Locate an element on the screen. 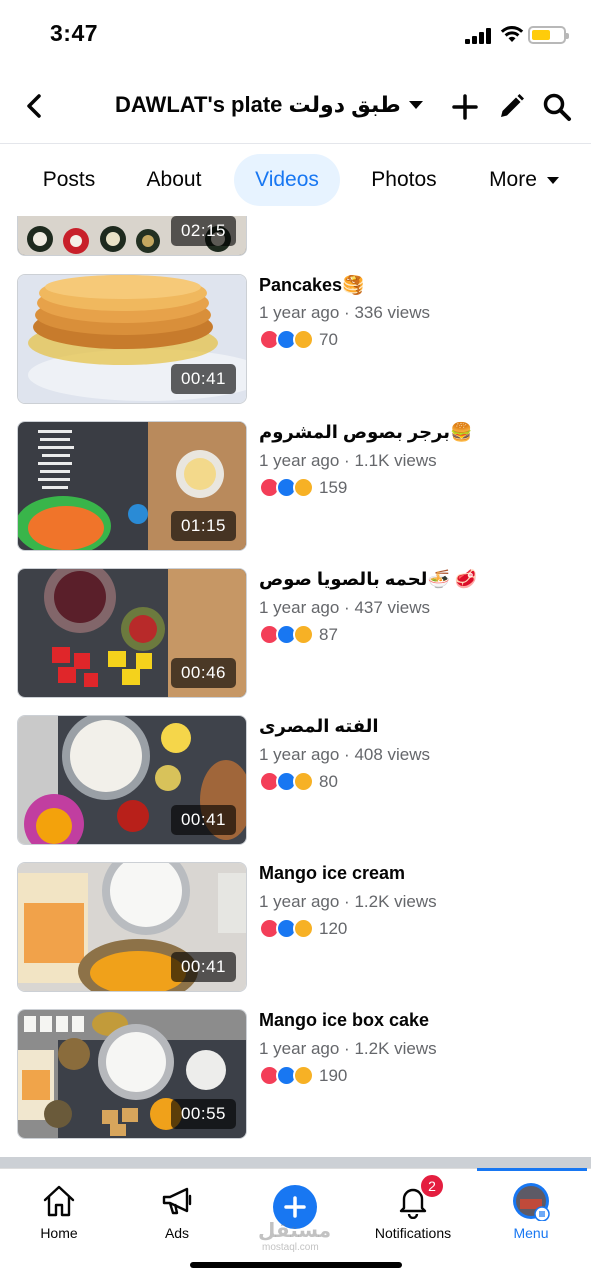 This screenshot has width=591, height=1280. video-title: Pancakes🥞 is located at coordinates (311, 285).